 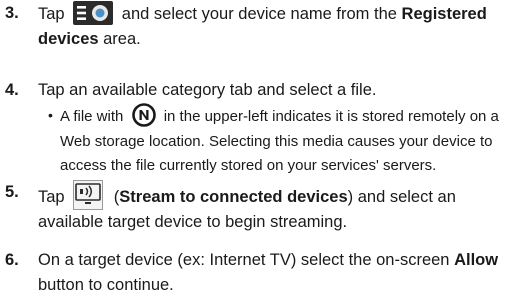 What do you see at coordinates (88, 195) in the screenshot?
I see `stream-icon` at bounding box center [88, 195].